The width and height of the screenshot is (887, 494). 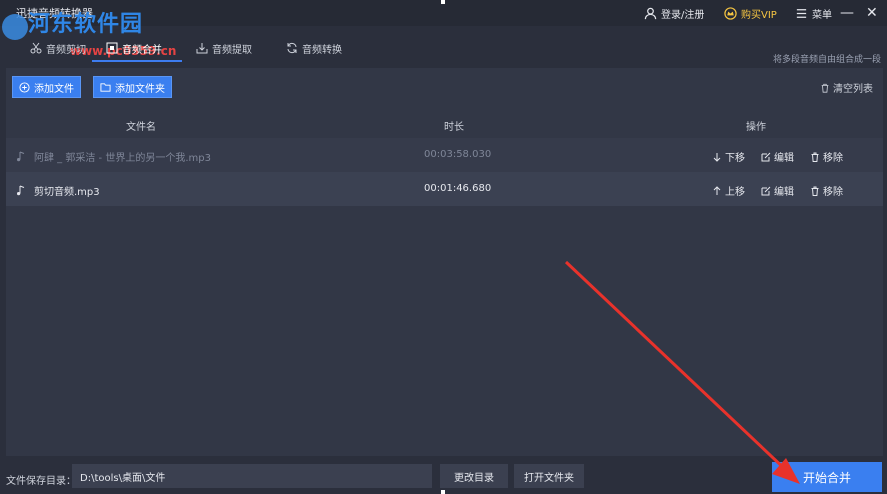 I want to click on add-file-label: 添加文件, so click(x=54, y=89).